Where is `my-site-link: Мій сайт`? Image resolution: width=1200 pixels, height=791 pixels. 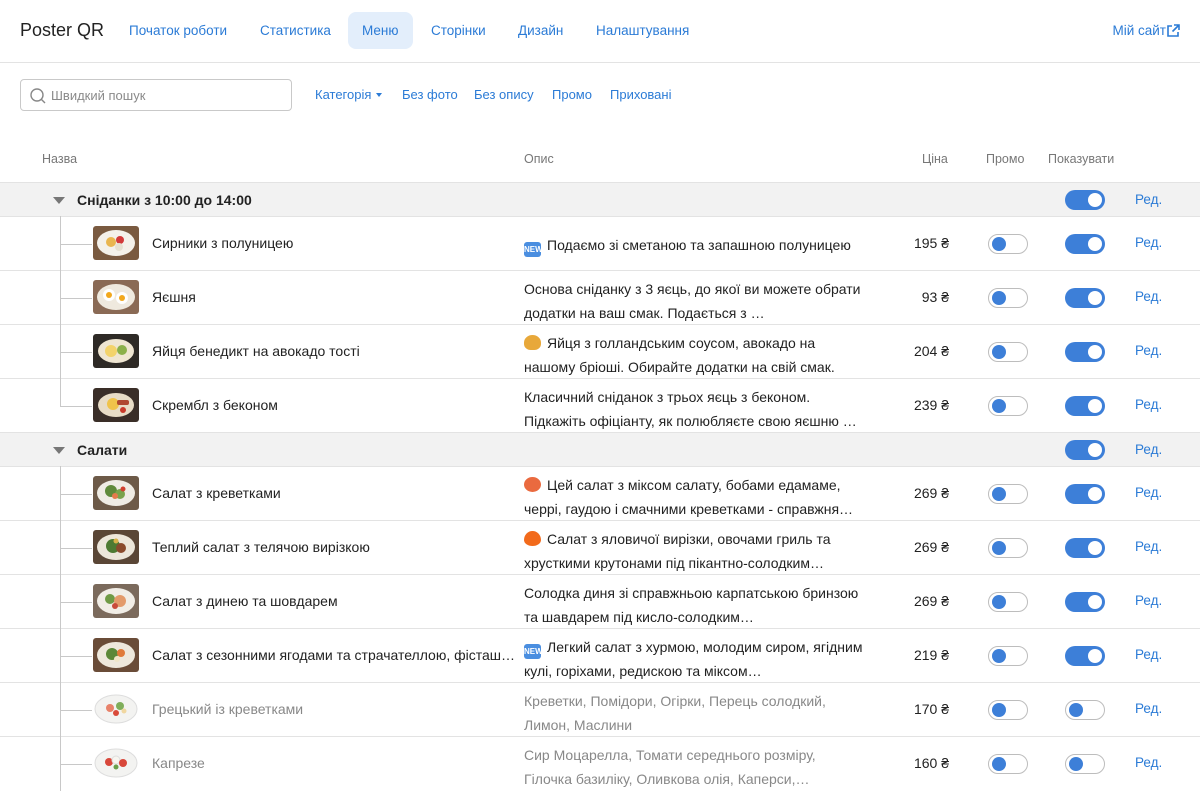
my-site-link: Мій сайт is located at coordinates (1139, 30).